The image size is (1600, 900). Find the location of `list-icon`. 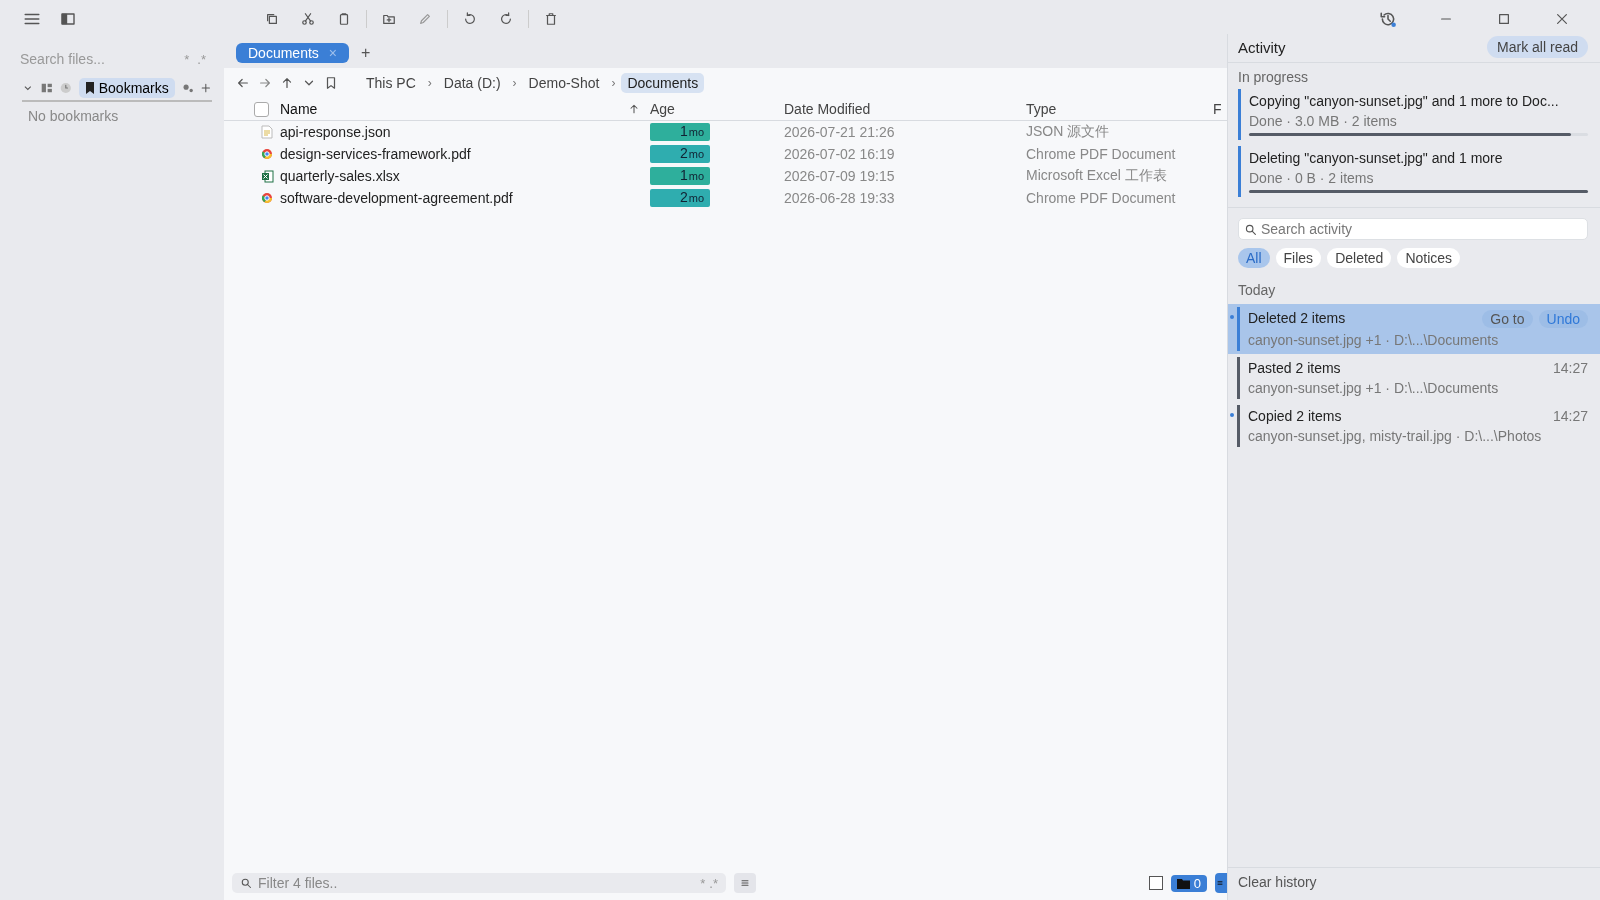

list-icon is located at coordinates (745, 883).